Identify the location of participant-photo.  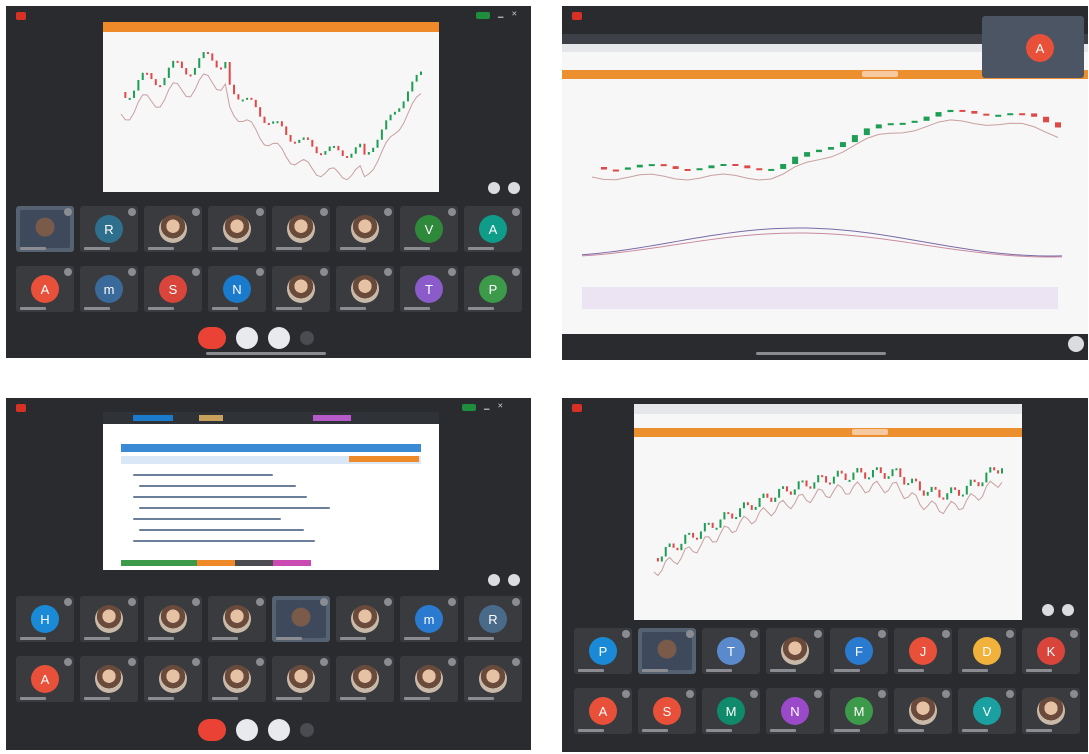
(365, 289).